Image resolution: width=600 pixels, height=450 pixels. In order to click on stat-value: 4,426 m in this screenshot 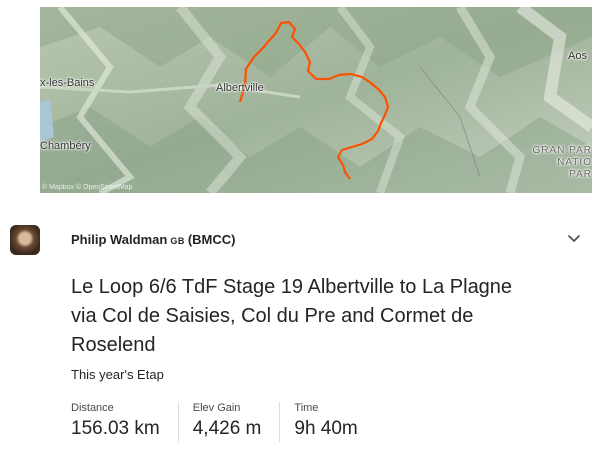, I will do `click(227, 428)`.